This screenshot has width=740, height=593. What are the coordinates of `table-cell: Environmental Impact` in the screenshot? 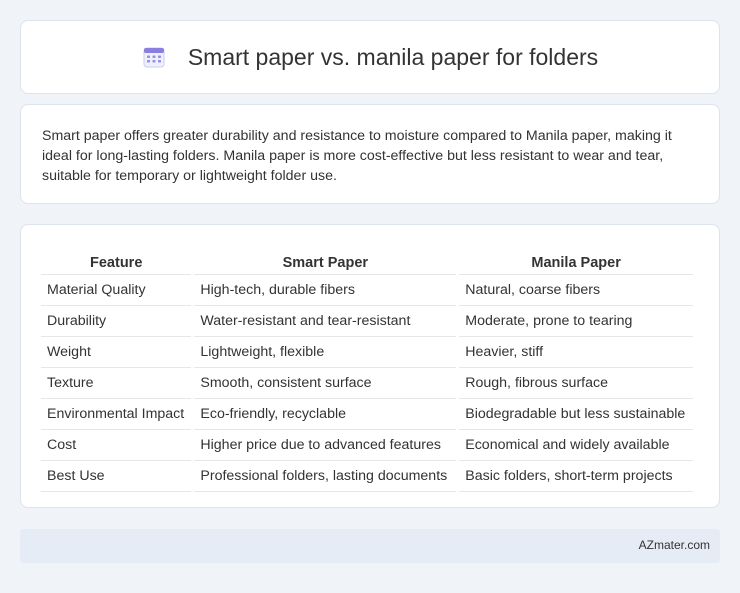 It's located at (116, 414).